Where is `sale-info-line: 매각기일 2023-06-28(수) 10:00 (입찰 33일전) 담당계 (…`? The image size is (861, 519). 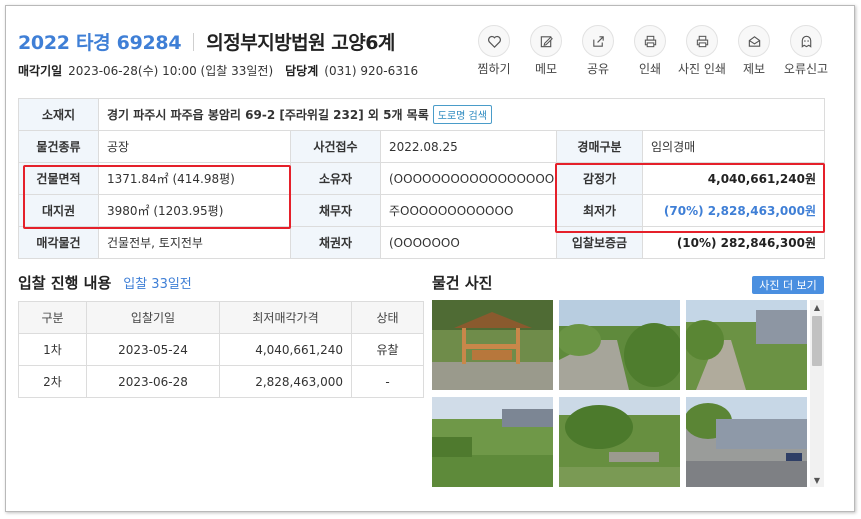 sale-info-line: 매각기일 2023-06-28(수) 10:00 (입찰 33일전) 담당계 (… is located at coordinates (218, 70).